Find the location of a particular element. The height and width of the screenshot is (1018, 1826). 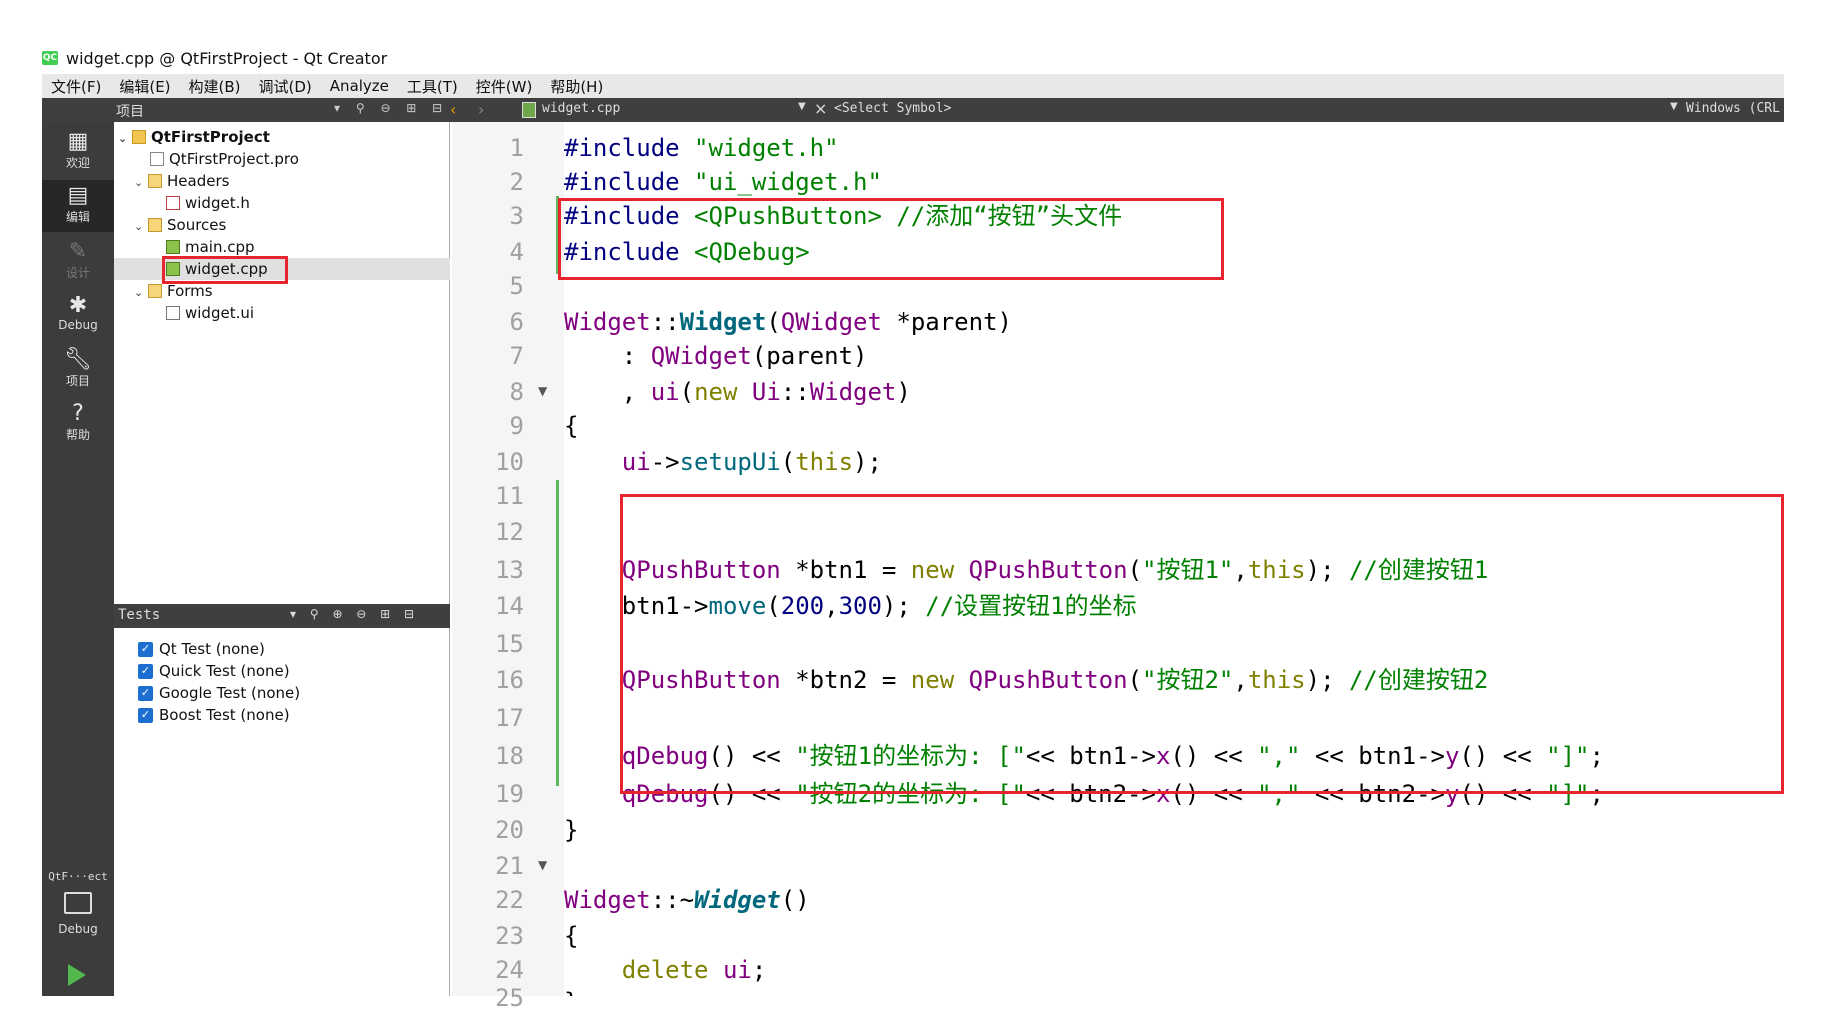

go-back-icon: ‹ is located at coordinates (453, 109).